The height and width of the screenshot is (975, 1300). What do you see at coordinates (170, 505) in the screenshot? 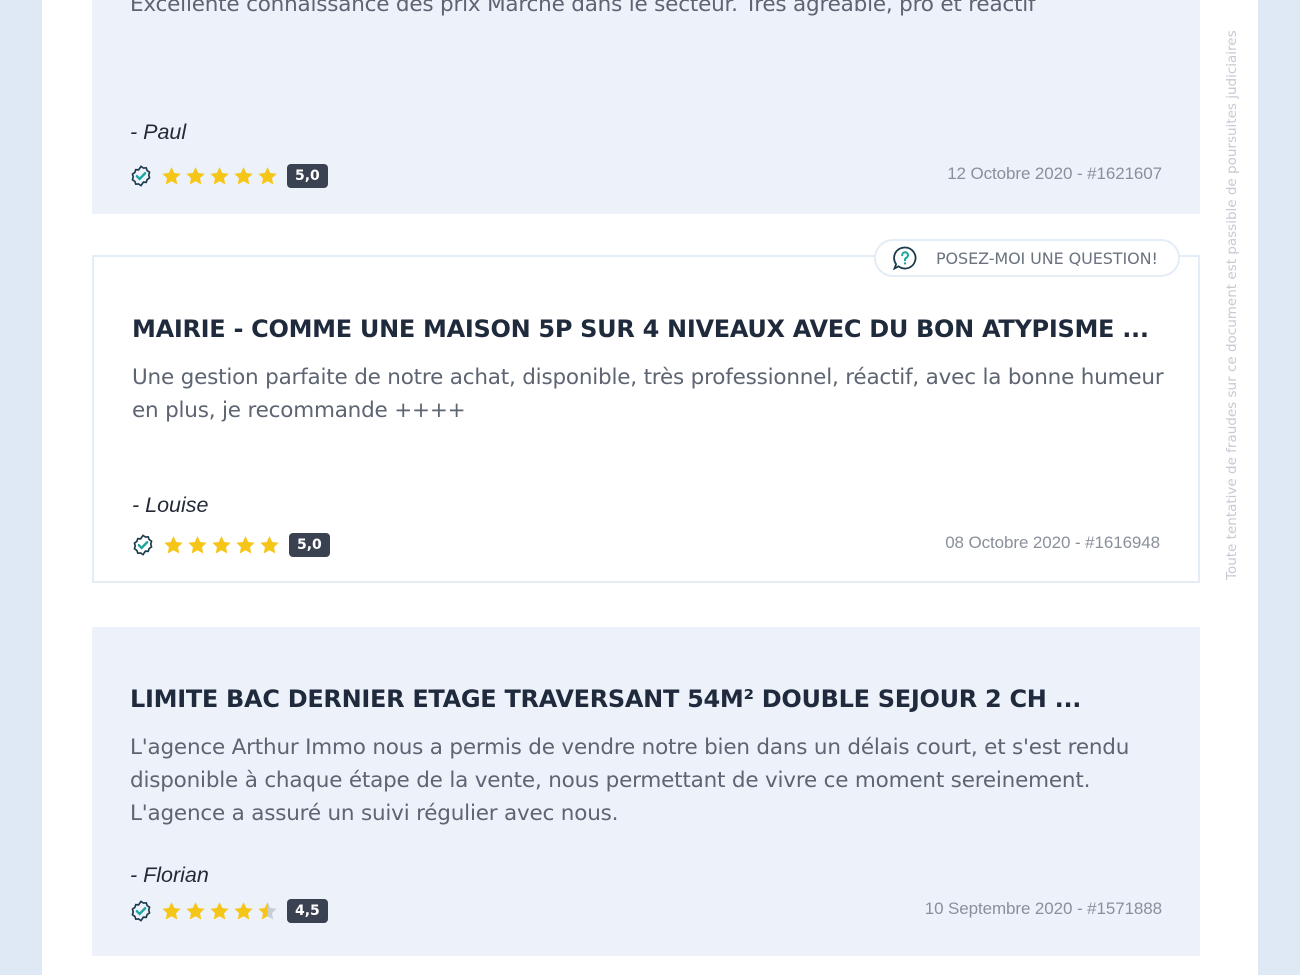
I see `review-author: - Louise` at bounding box center [170, 505].